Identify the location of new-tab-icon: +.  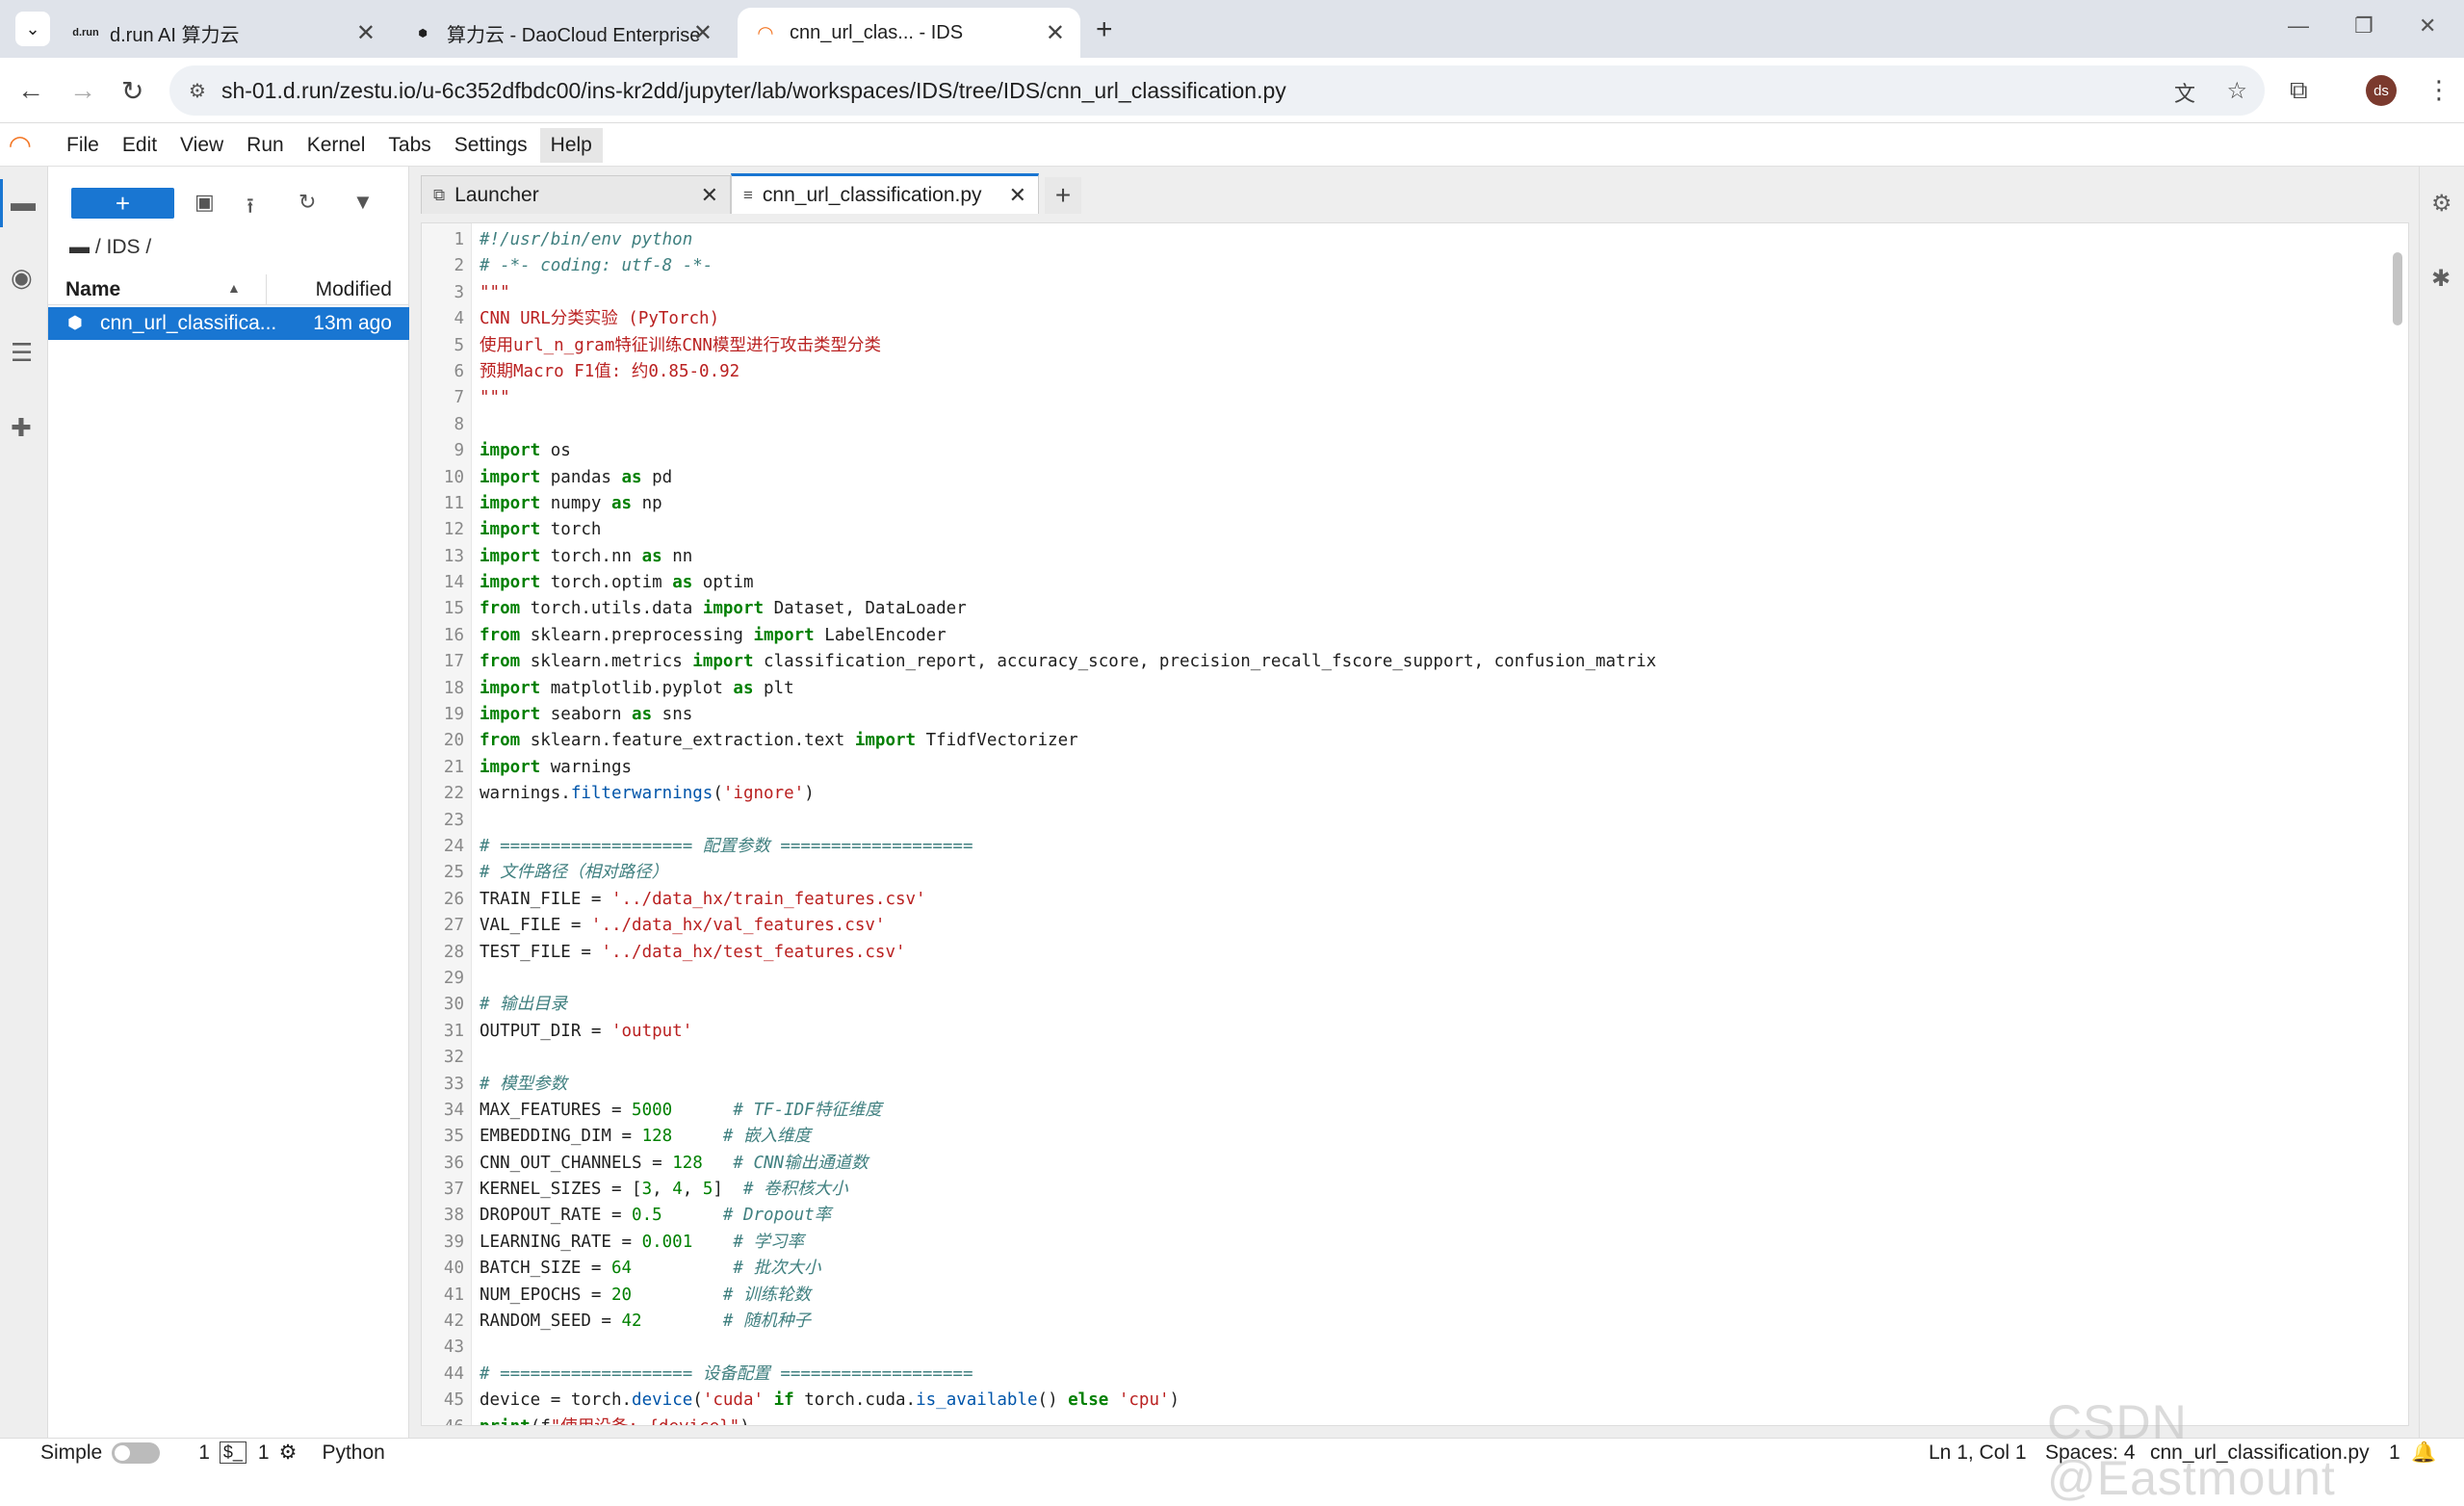
(1104, 29).